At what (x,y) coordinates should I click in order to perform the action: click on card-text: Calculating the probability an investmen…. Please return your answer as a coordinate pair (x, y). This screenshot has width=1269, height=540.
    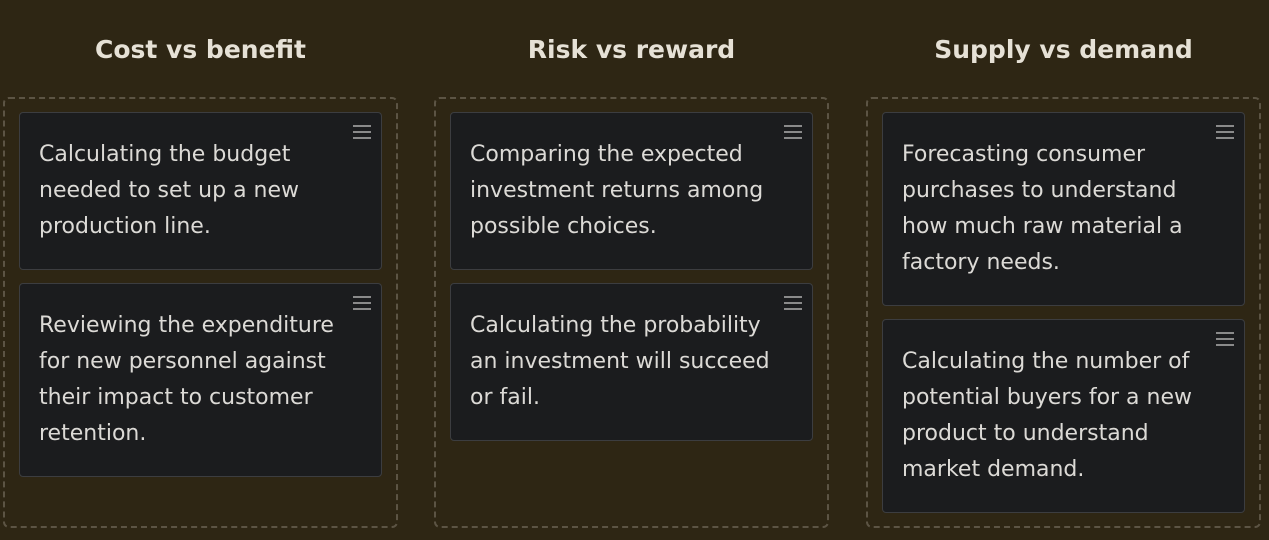
    Looking at the image, I should click on (620, 361).